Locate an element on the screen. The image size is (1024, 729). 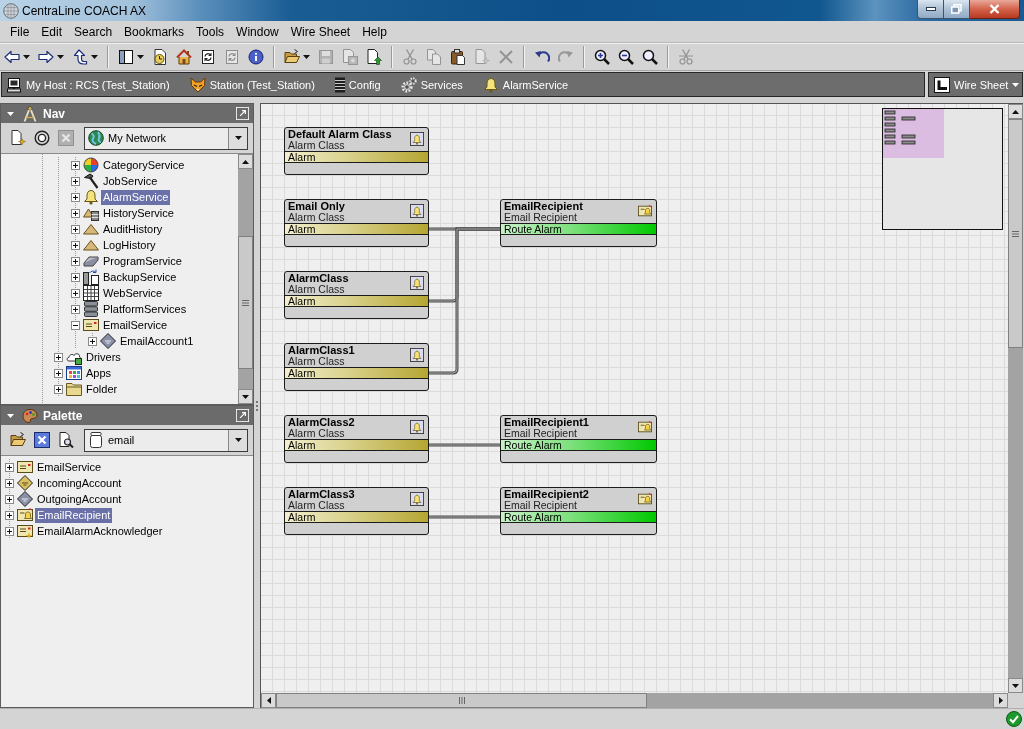
component-node: AlarmClass3 Alarm Class Alarm is located at coordinates (356, 511).